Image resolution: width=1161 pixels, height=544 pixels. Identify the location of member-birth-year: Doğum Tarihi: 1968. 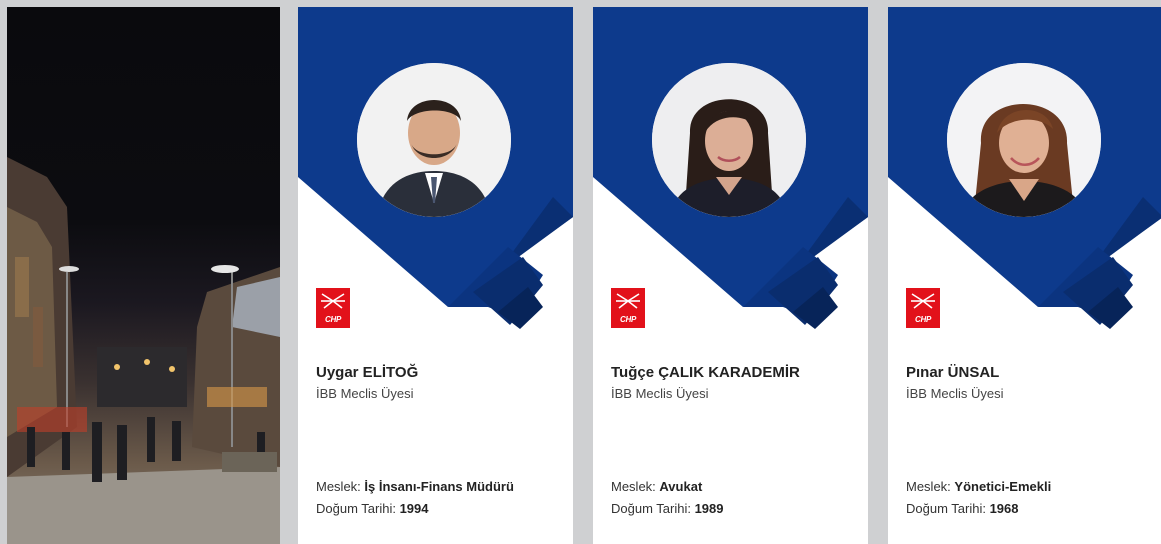
(962, 508).